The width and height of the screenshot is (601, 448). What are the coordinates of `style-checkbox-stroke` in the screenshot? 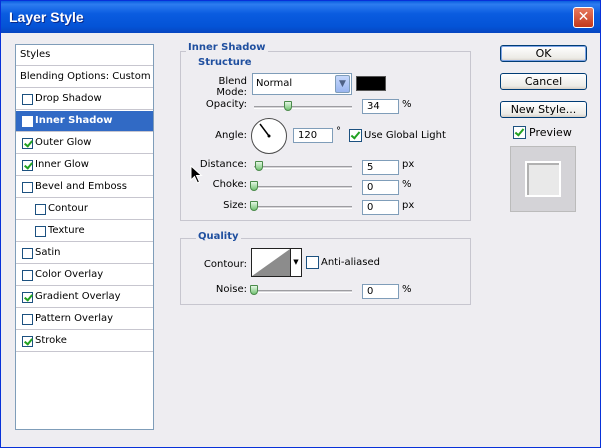 It's located at (27, 341).